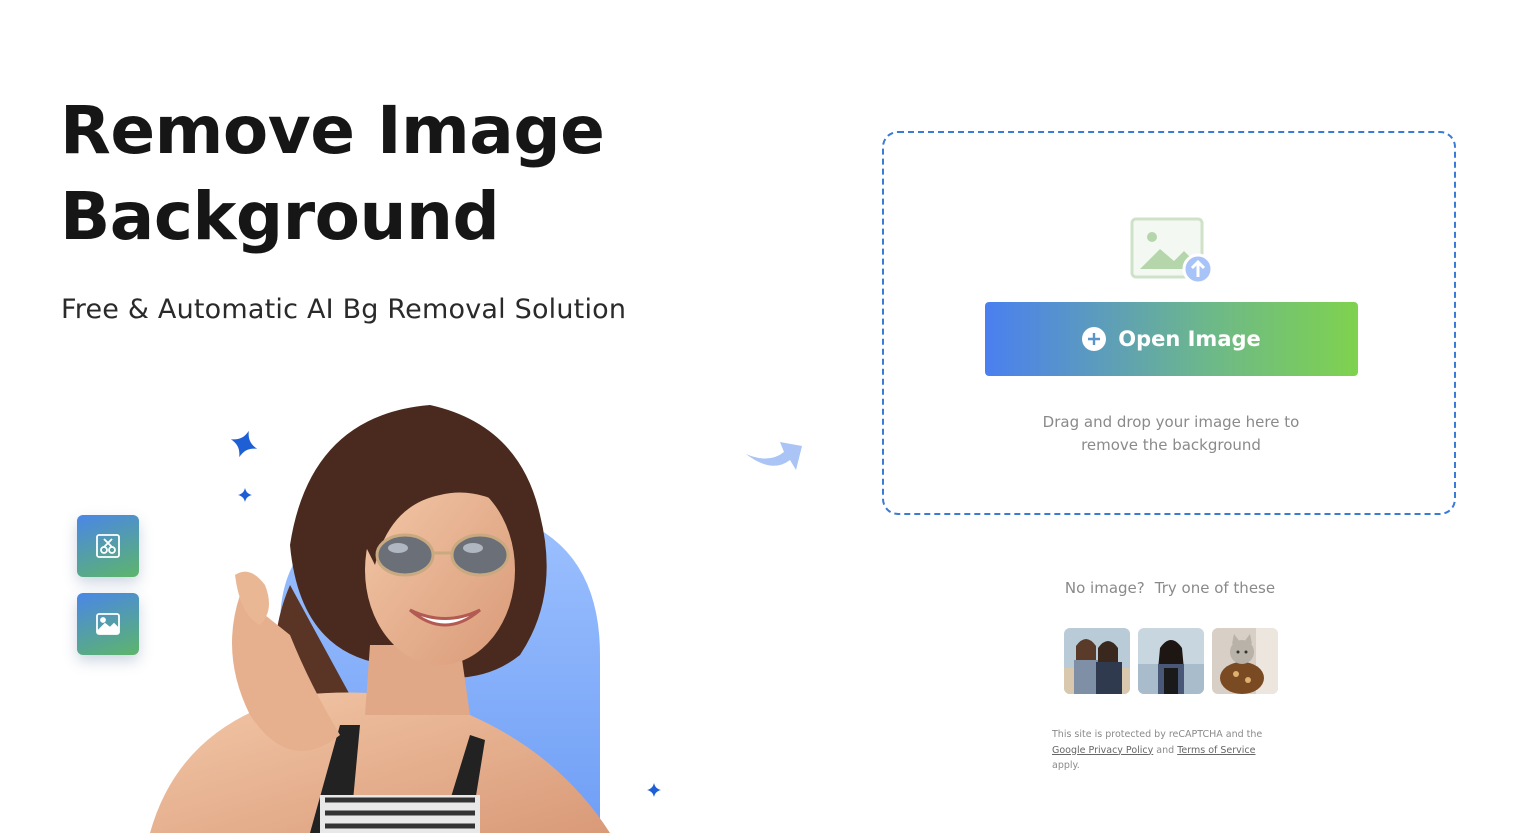 Image resolution: width=1536 pixels, height=833 pixels. What do you see at coordinates (332, 130) in the screenshot?
I see `hero-title-line1: Remove Image` at bounding box center [332, 130].